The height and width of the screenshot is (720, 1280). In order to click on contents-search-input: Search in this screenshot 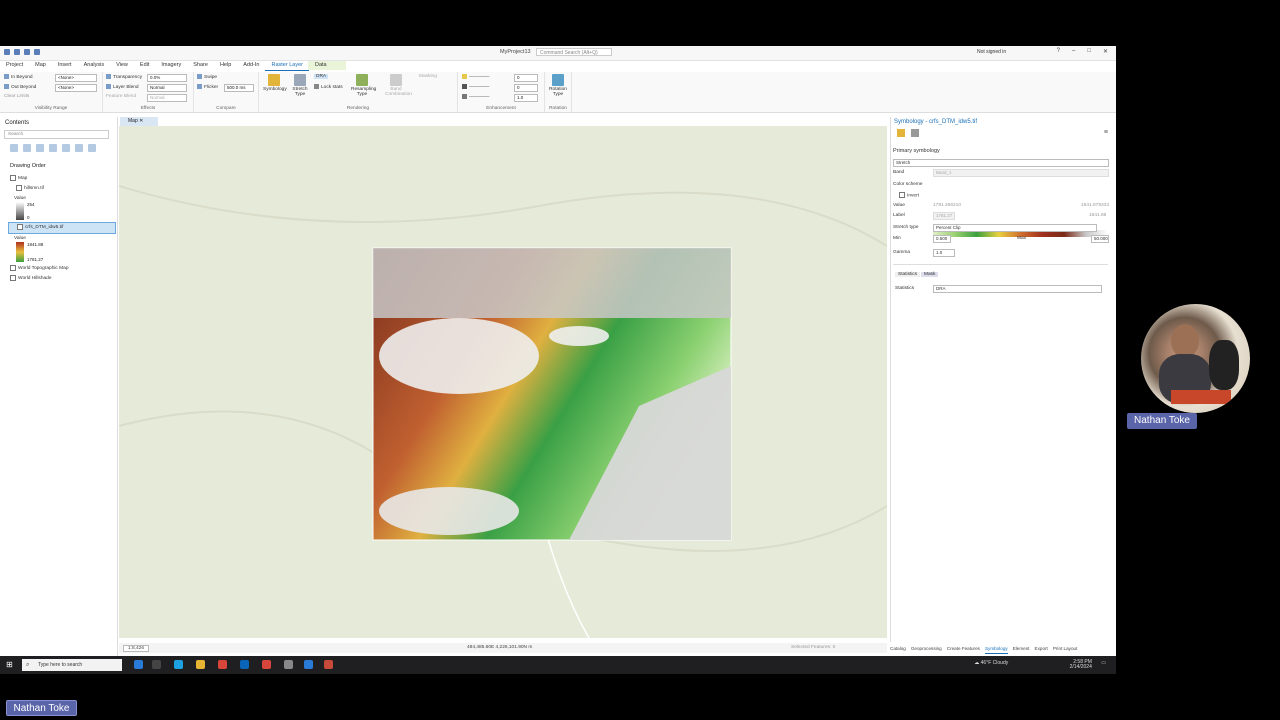, I will do `click(56, 134)`.